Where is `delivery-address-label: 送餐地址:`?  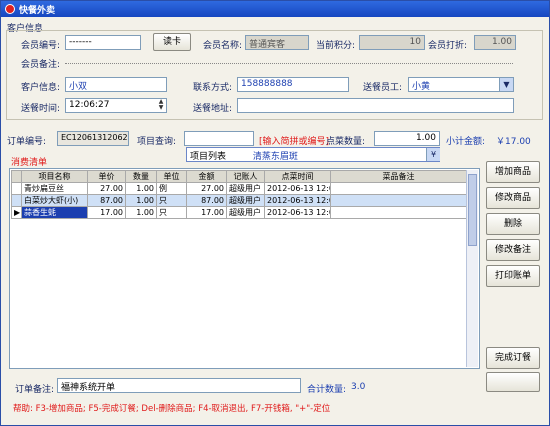 delivery-address-label: 送餐地址: is located at coordinates (213, 109).